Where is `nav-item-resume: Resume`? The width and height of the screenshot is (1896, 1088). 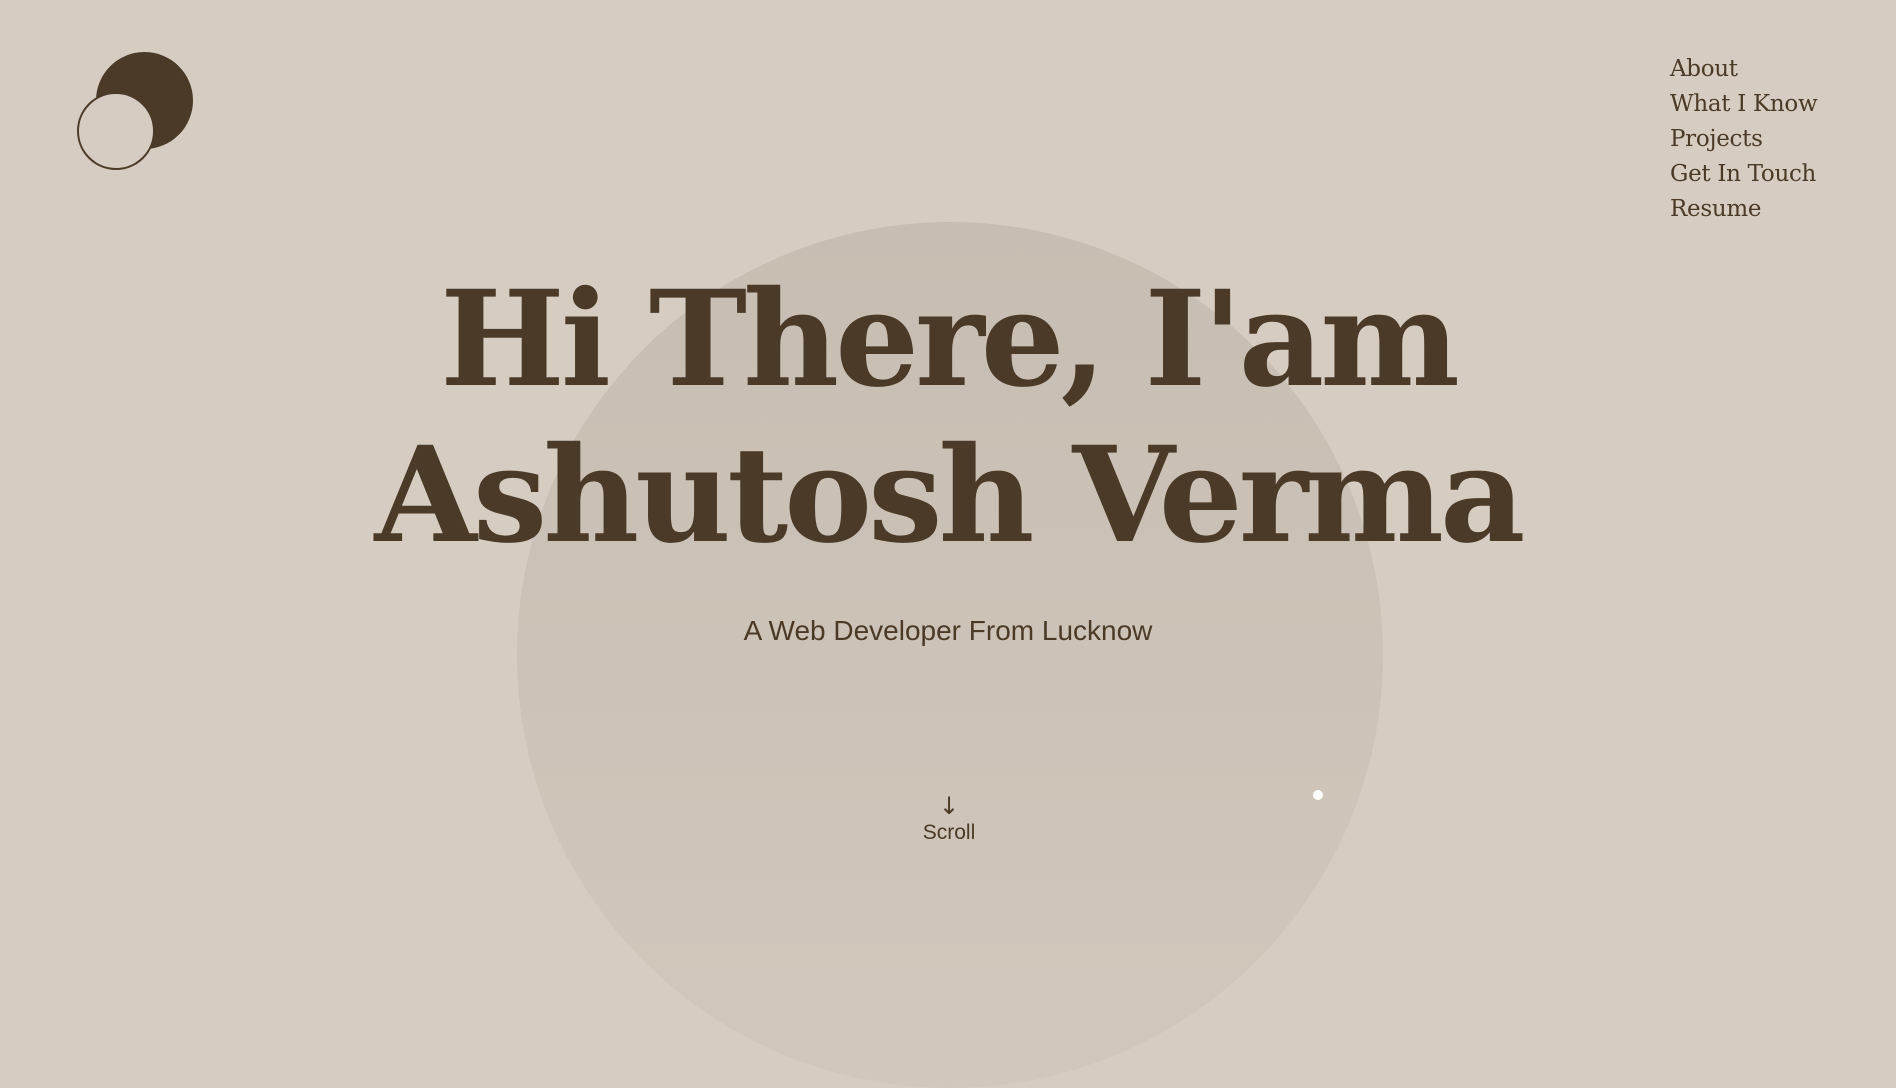
nav-item-resume: Resume is located at coordinates (1743, 209).